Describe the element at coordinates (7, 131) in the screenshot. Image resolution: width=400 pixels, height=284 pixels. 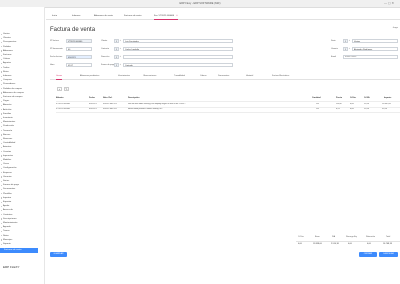
I see `sidebar-item: Tesorería` at that location.